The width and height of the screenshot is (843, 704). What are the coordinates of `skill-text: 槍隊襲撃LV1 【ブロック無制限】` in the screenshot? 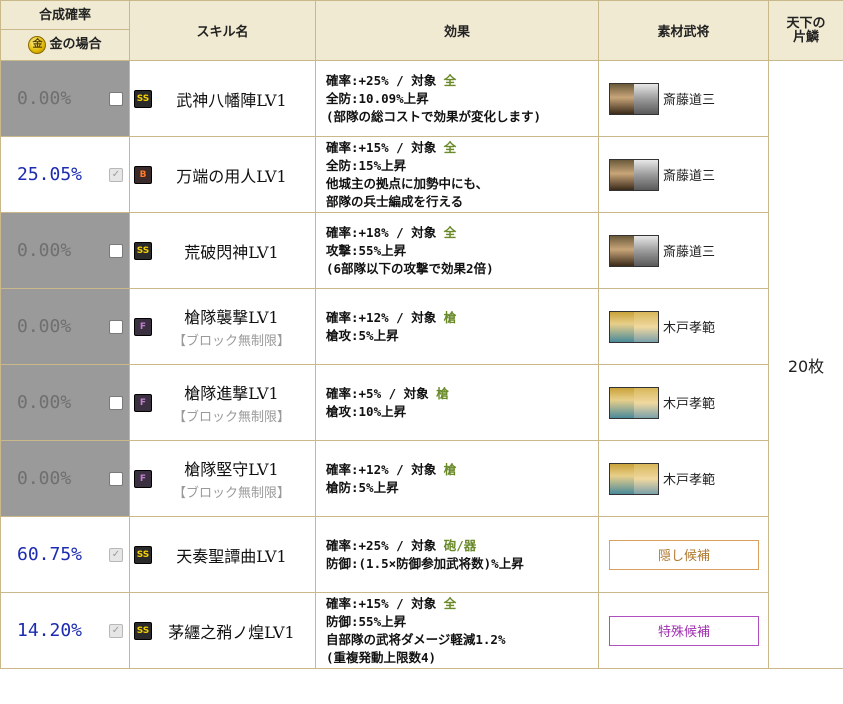 It's located at (231, 326).